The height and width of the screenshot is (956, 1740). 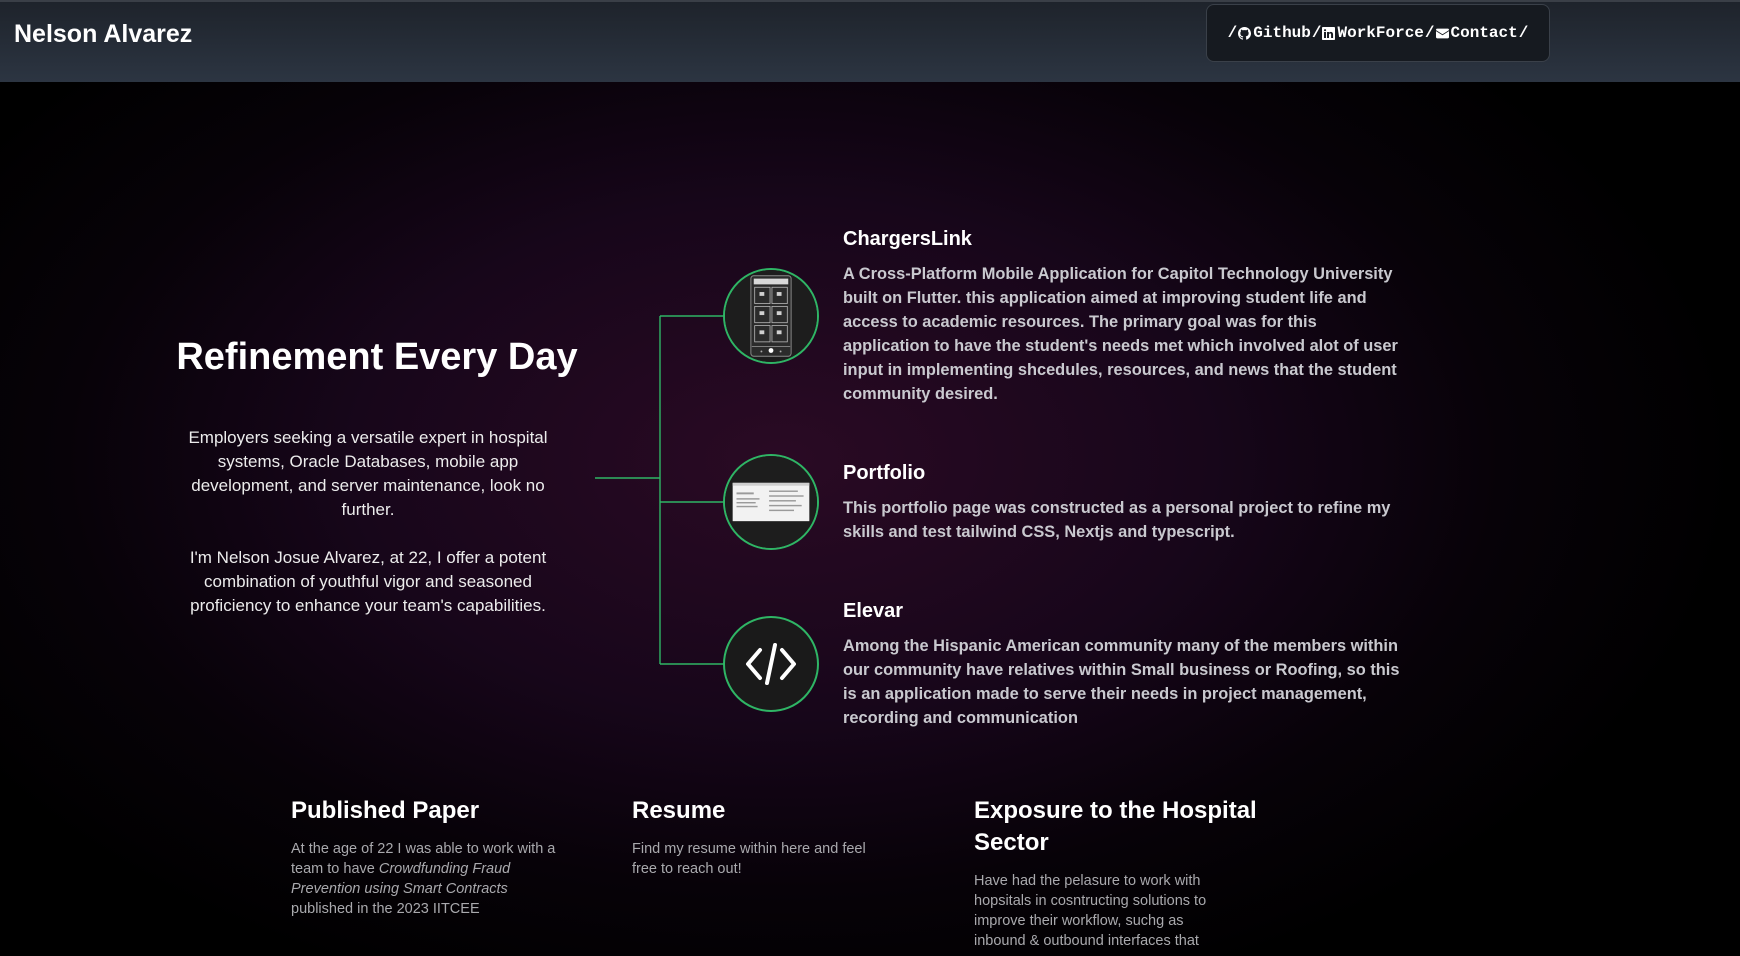 I want to click on linkedin-icon, so click(x=1329, y=33).